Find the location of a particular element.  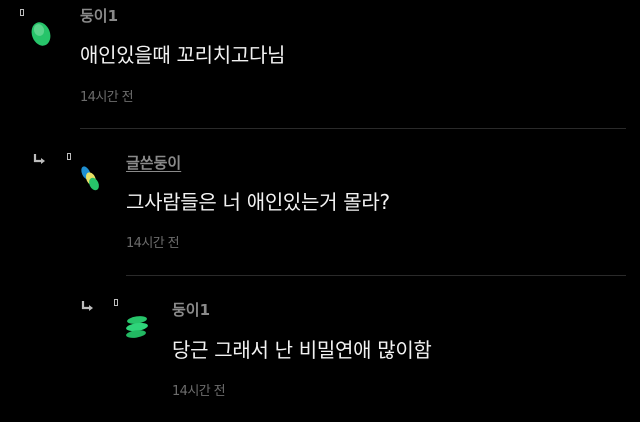

stacked-bean-avatar-icon is located at coordinates (137, 329).